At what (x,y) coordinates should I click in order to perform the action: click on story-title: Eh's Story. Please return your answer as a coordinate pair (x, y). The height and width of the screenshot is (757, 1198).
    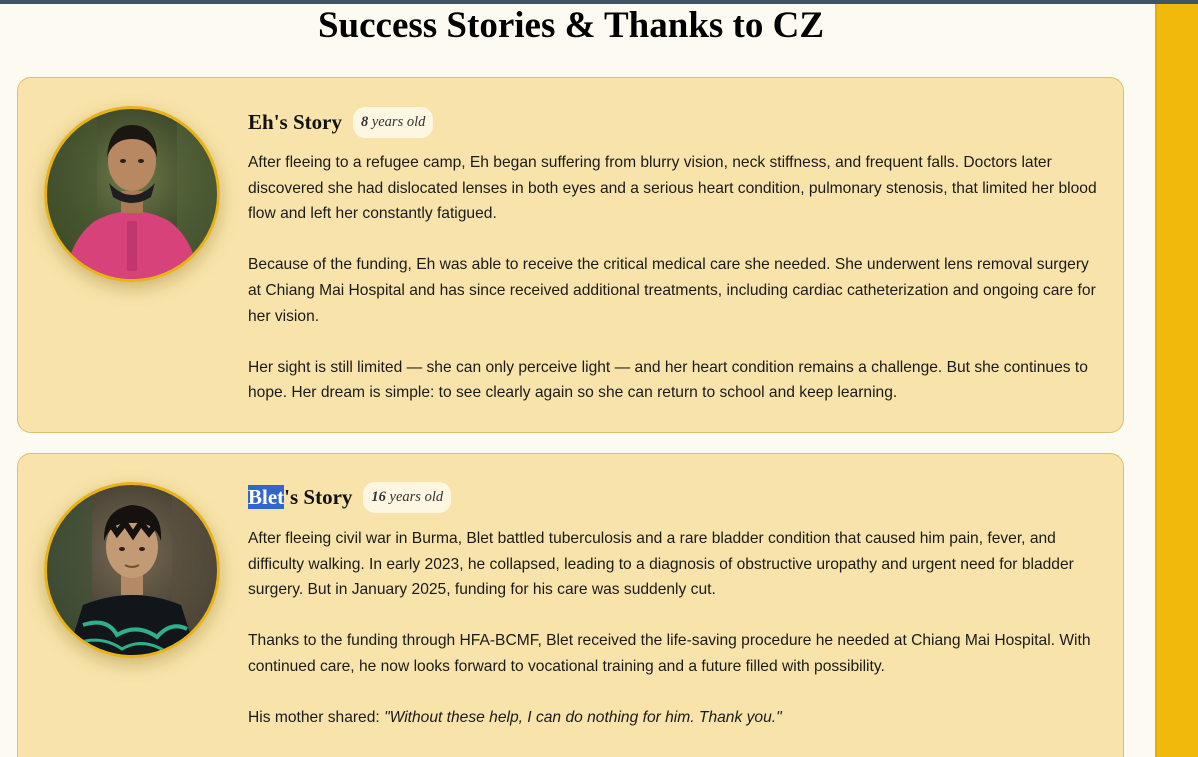
    Looking at the image, I should click on (295, 122).